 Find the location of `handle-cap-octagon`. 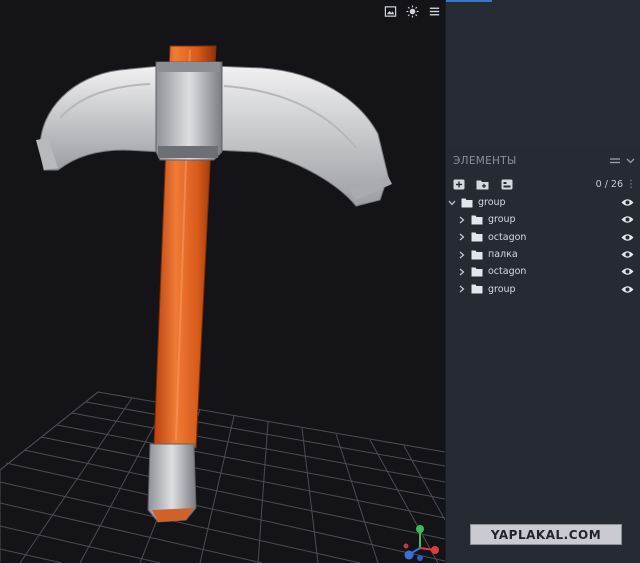

handle-cap-octagon is located at coordinates (172, 483).